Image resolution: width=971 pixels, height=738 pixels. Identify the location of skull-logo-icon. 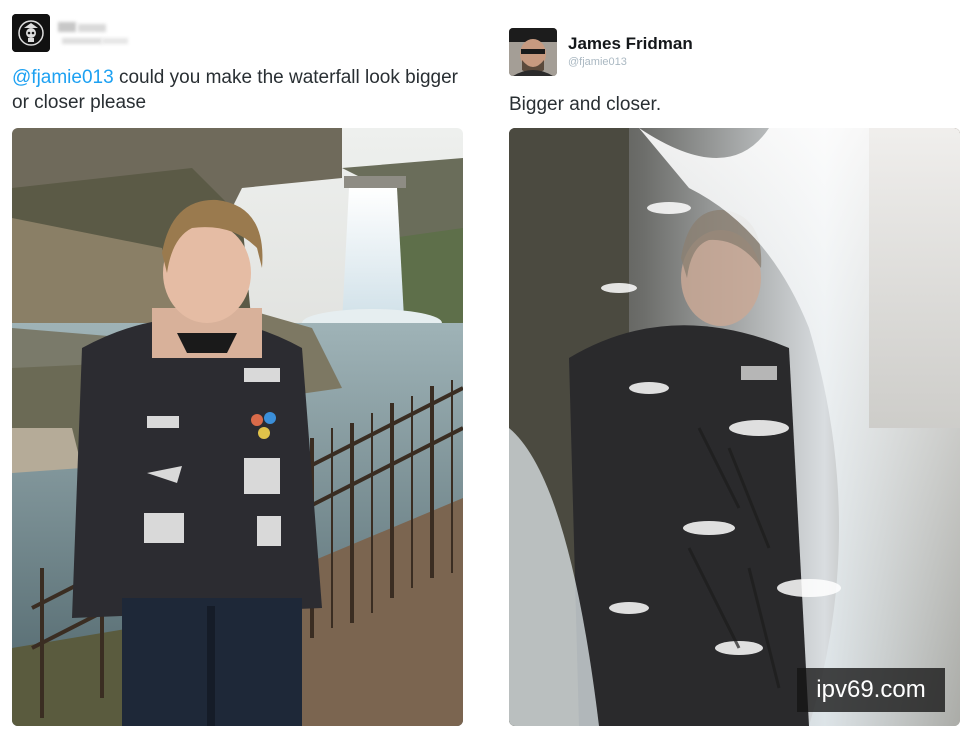
(31, 33).